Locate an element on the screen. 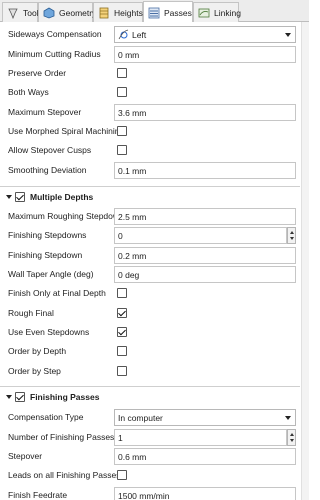 This screenshot has height=500, width=320. tool-icon is located at coordinates (13, 13).